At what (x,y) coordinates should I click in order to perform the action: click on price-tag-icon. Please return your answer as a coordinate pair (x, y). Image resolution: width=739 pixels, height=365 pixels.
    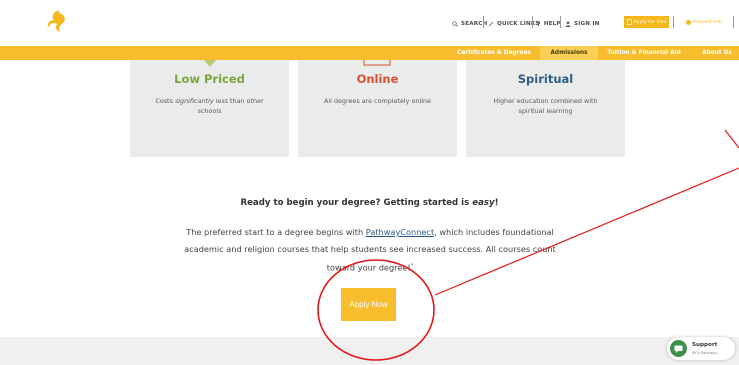
    Looking at the image, I should click on (210, 63).